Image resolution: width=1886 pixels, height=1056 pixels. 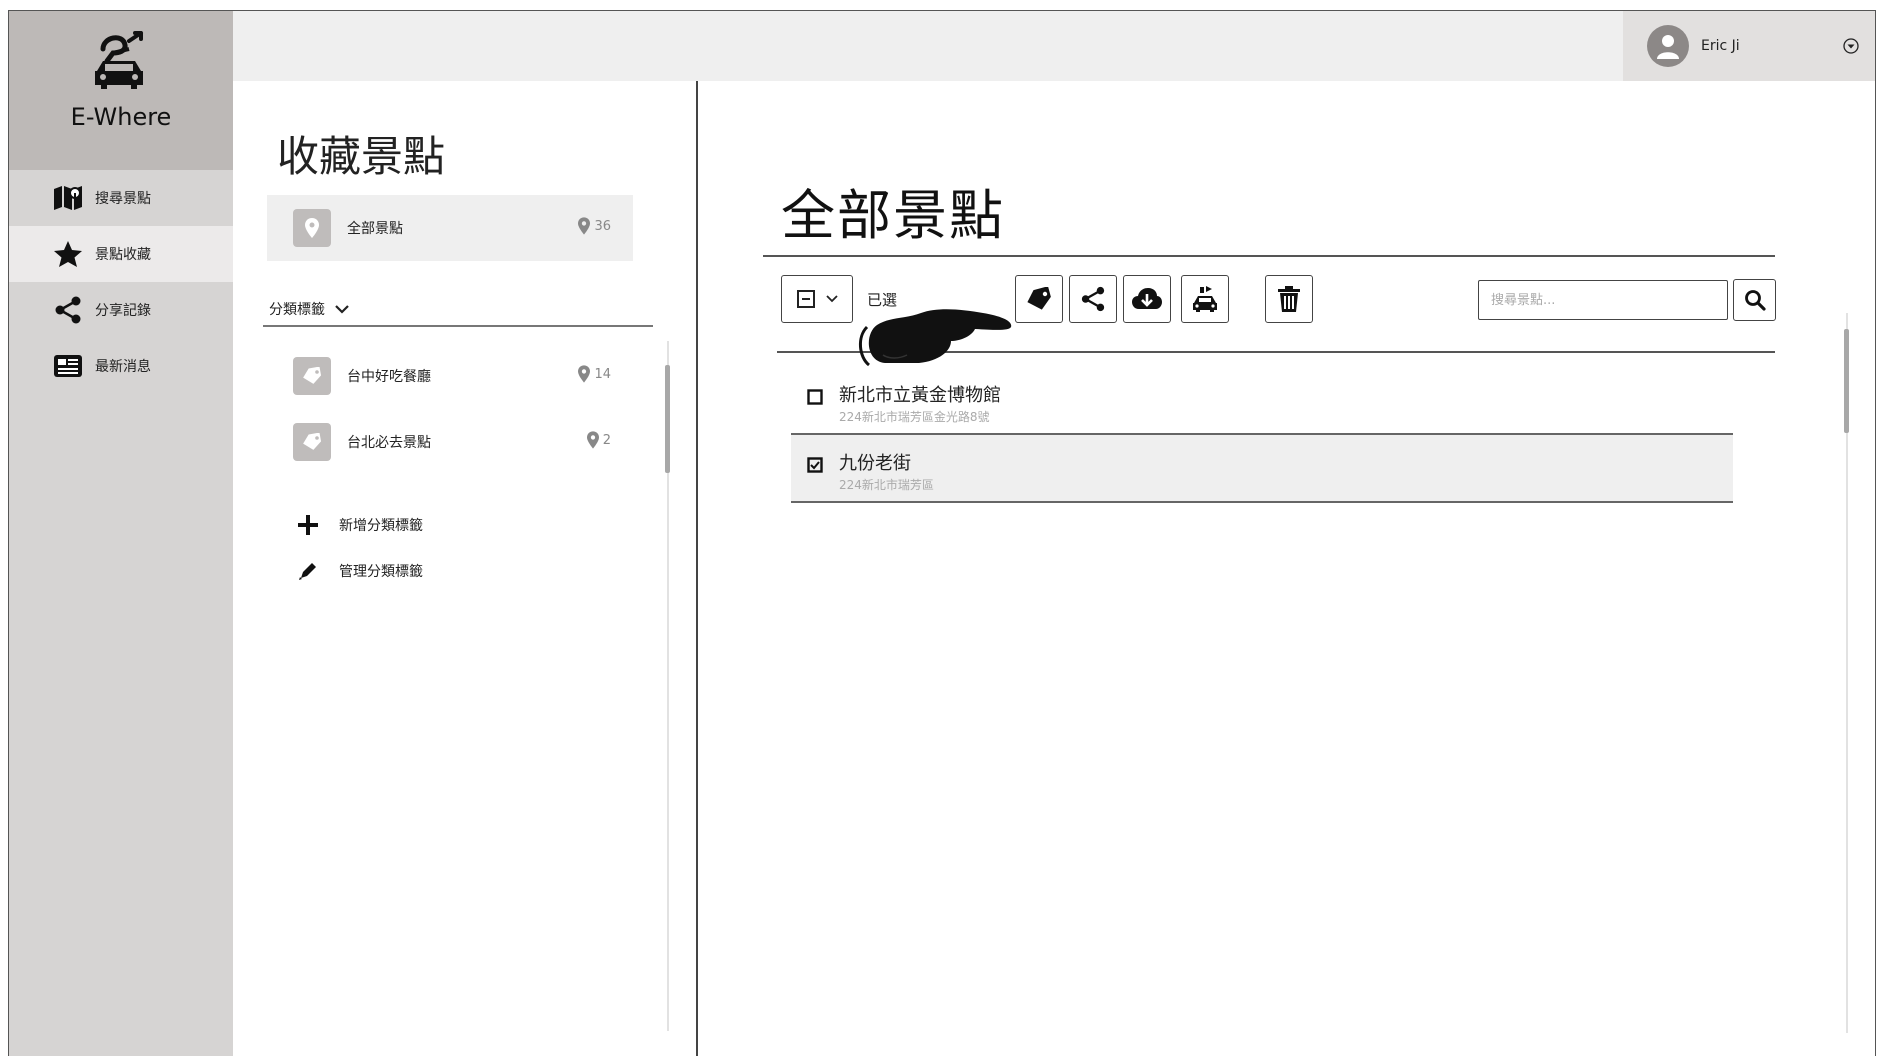 What do you see at coordinates (1262, 469) in the screenshot?
I see `list-item: 九份老街 224新北市瑞芳區` at bounding box center [1262, 469].